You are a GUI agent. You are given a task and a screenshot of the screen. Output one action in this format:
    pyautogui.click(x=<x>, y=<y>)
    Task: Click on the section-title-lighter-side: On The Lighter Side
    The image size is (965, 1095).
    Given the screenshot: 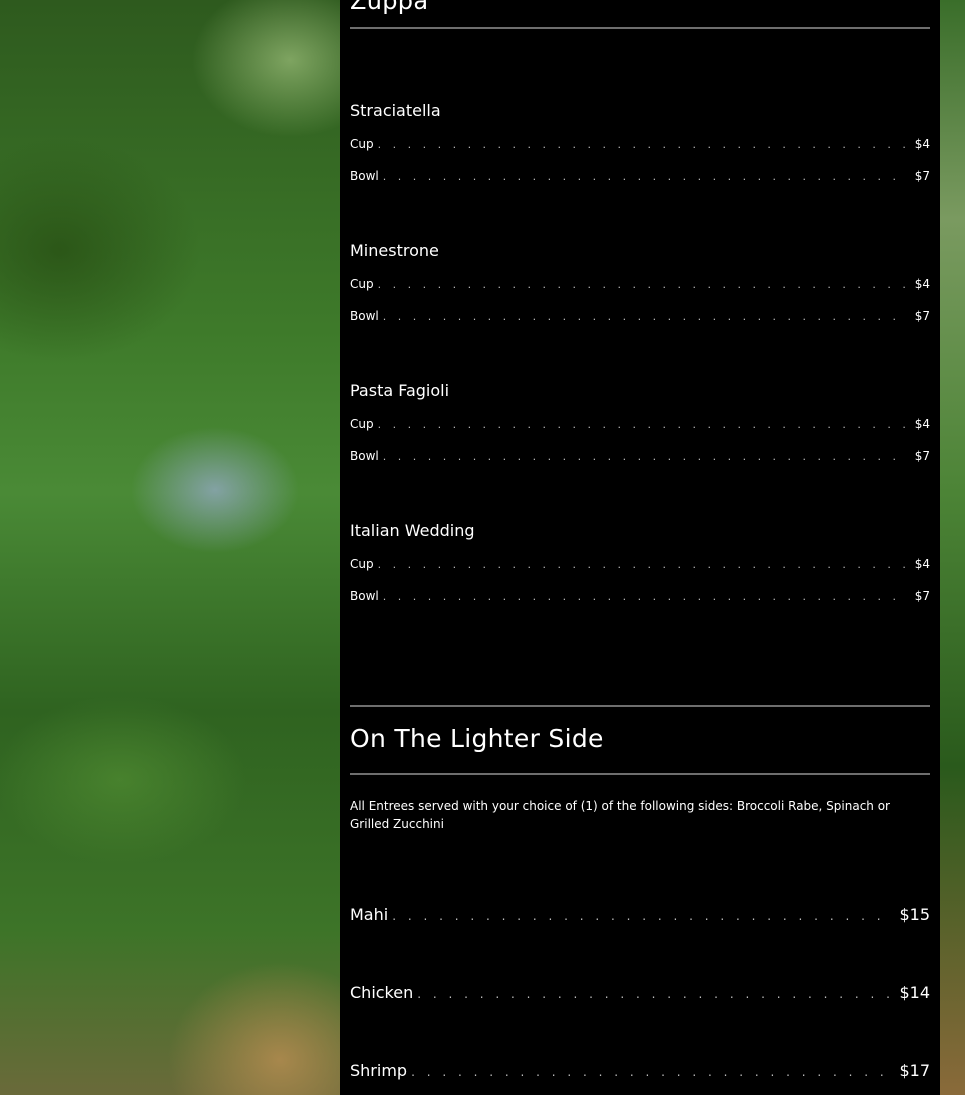 What is the action you would take?
    pyautogui.click(x=477, y=738)
    